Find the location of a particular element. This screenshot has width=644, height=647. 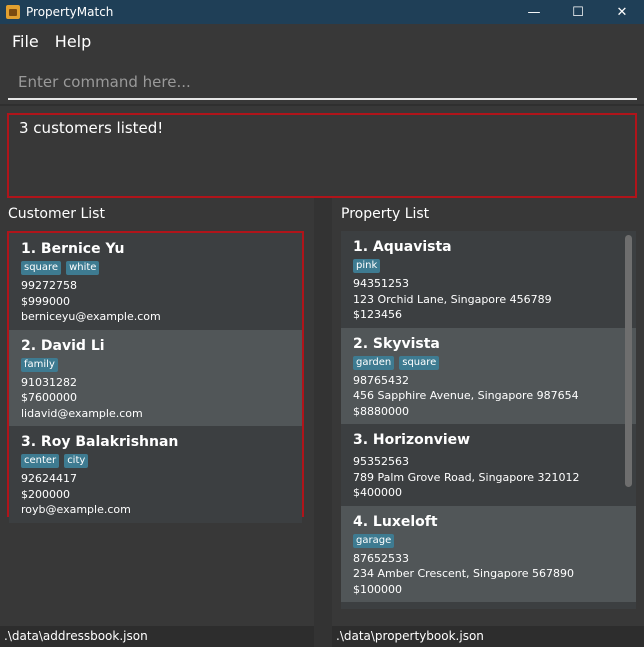

property-name: 4. Luxeloft is located at coordinates (395, 521).